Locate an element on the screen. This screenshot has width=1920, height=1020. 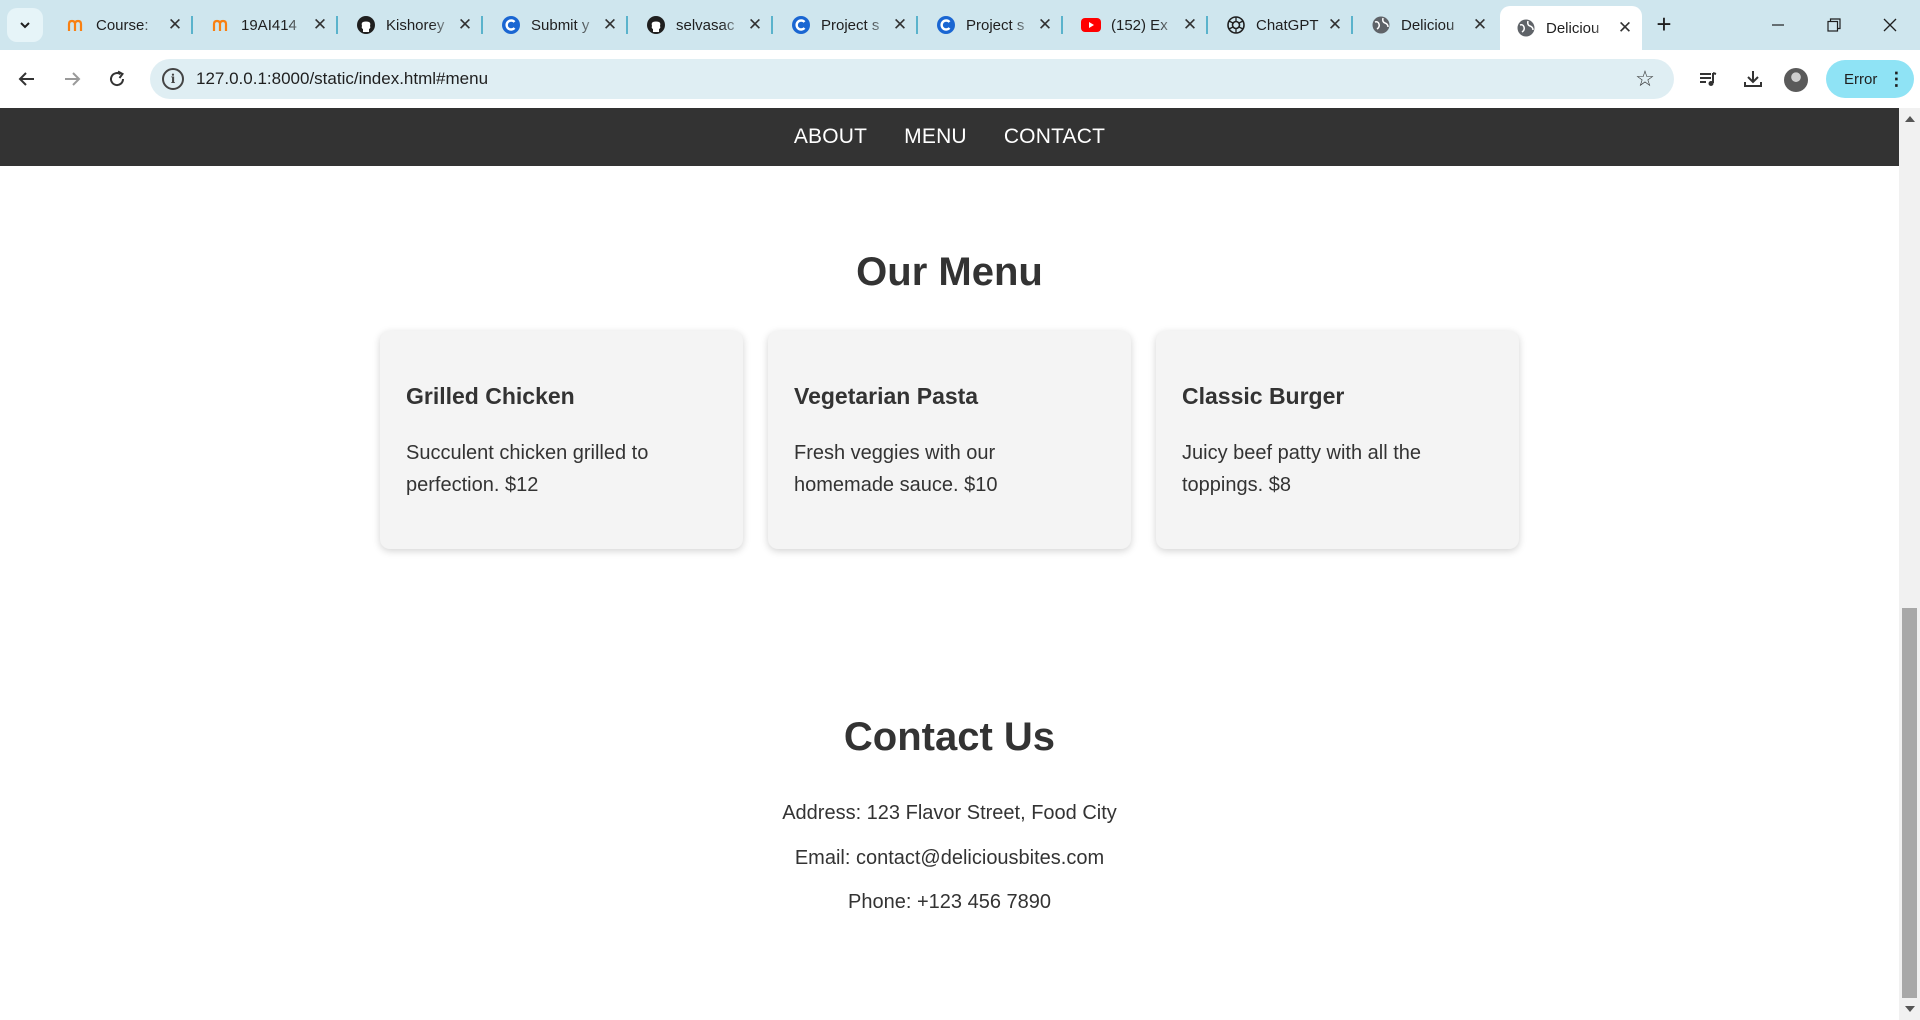
browser-tab: Submit y ✕ is located at coordinates (556, 25).